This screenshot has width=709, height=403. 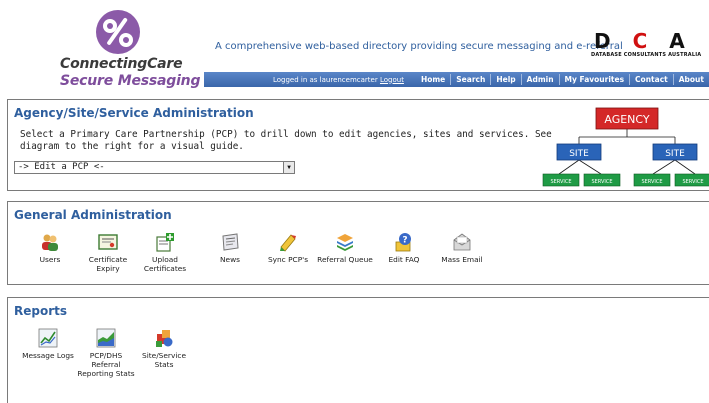 I want to click on edit-faq-button: ? Edit FAQ, so click(x=404, y=248).